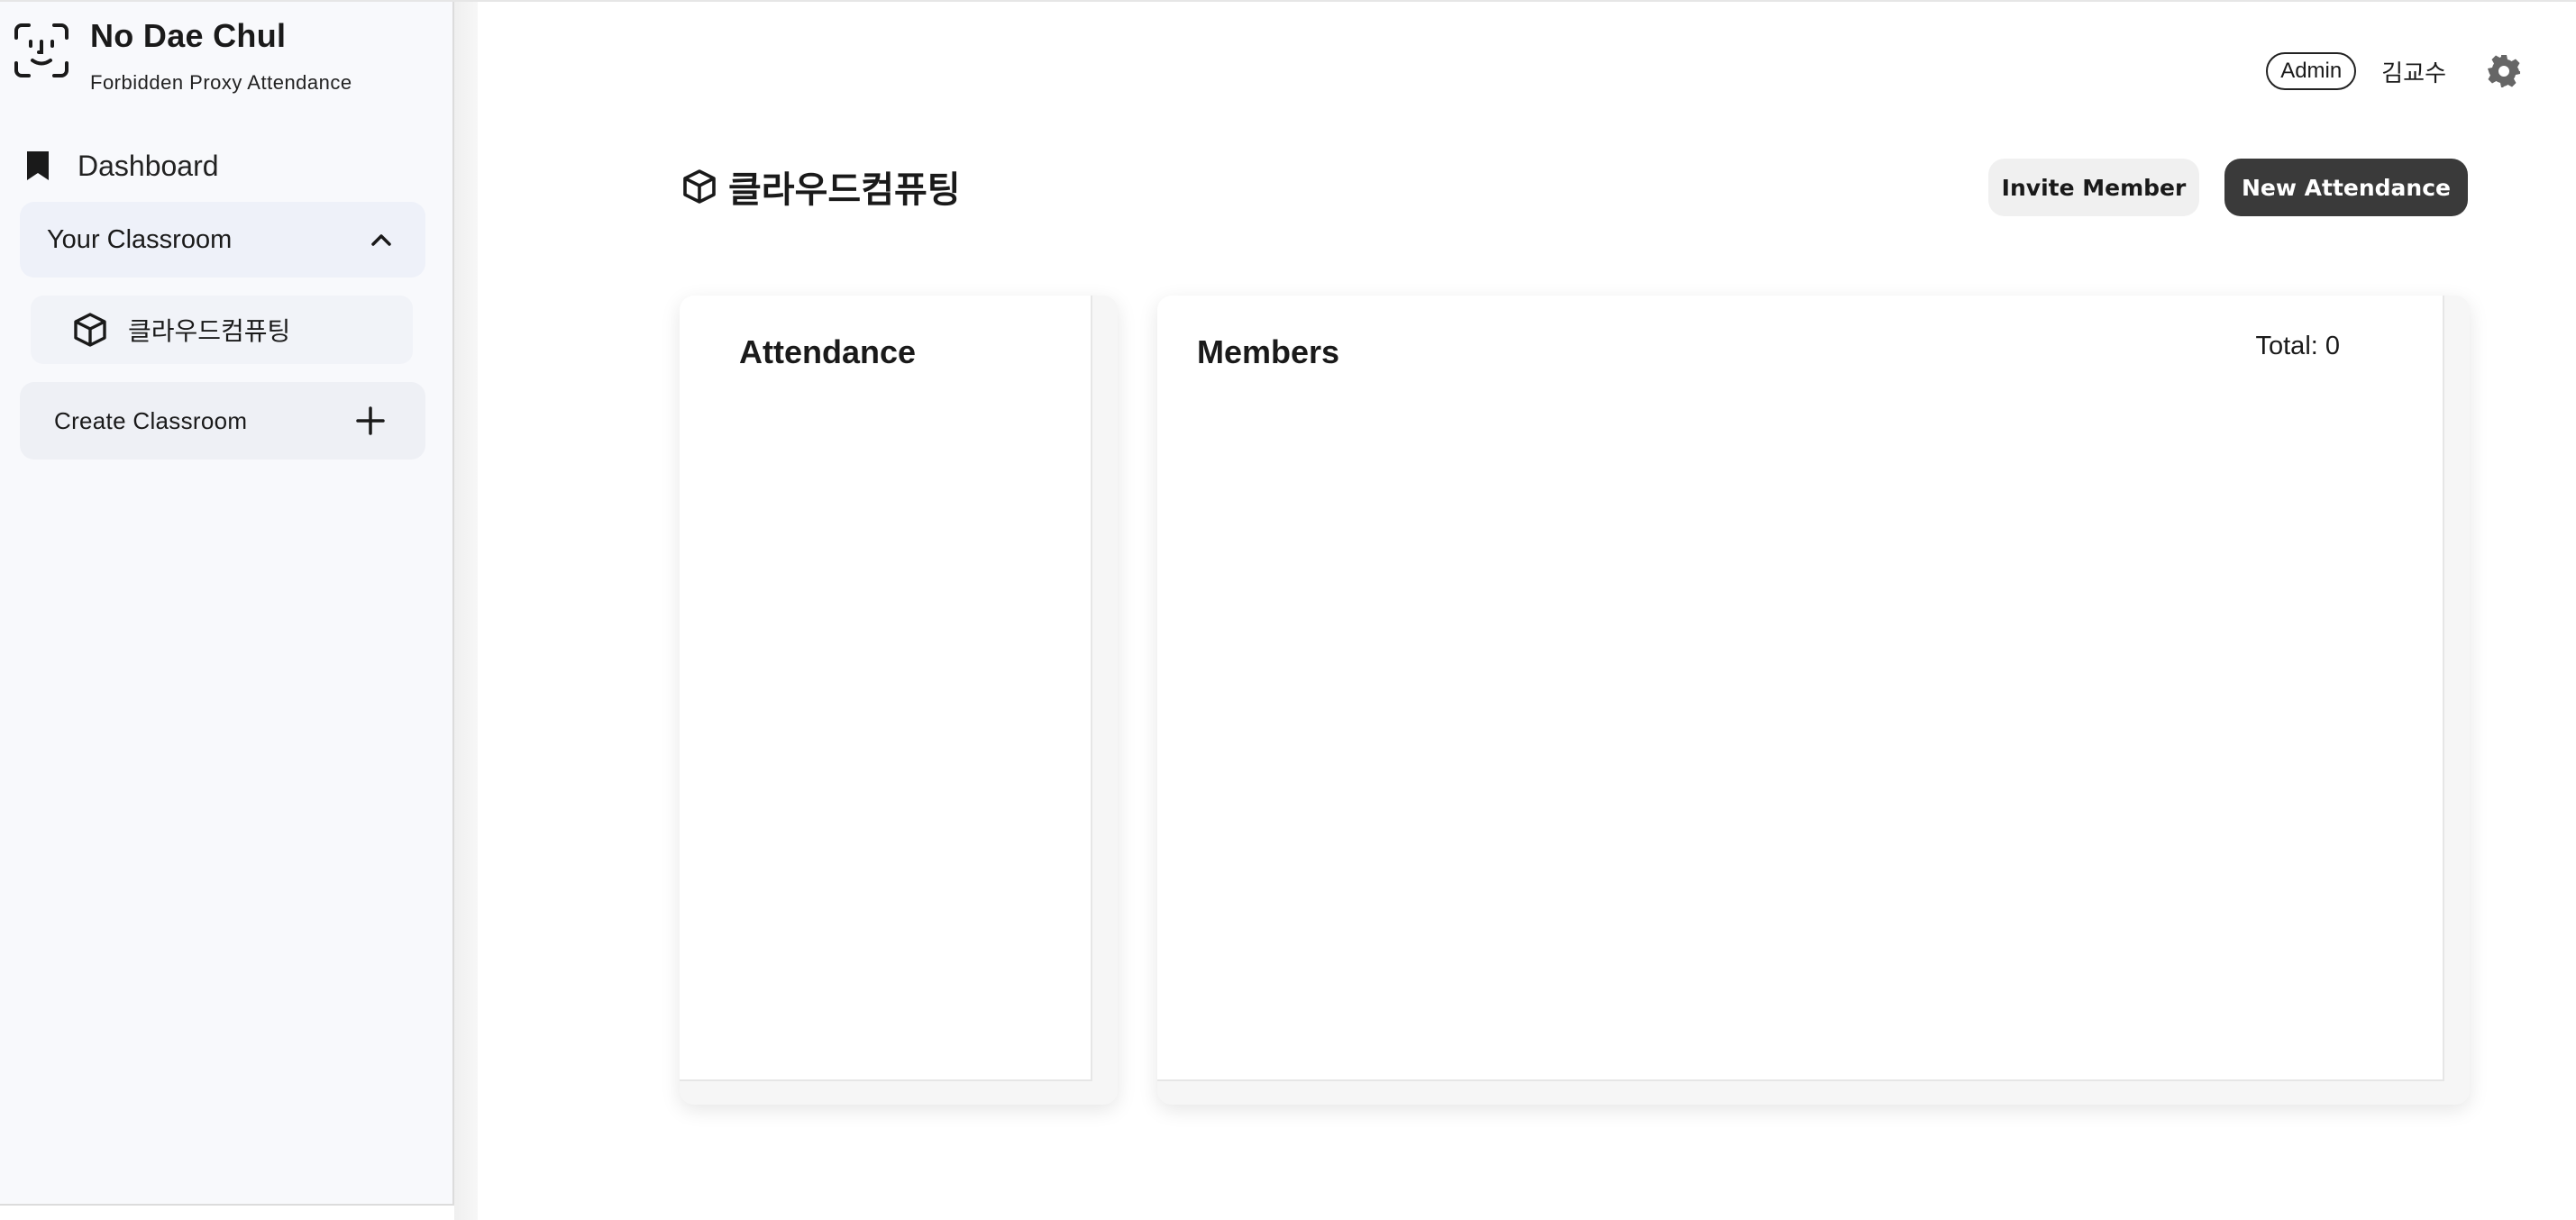 The height and width of the screenshot is (1220, 2576). What do you see at coordinates (886, 688) in the screenshot?
I see `attendance-card-body: Attendance` at bounding box center [886, 688].